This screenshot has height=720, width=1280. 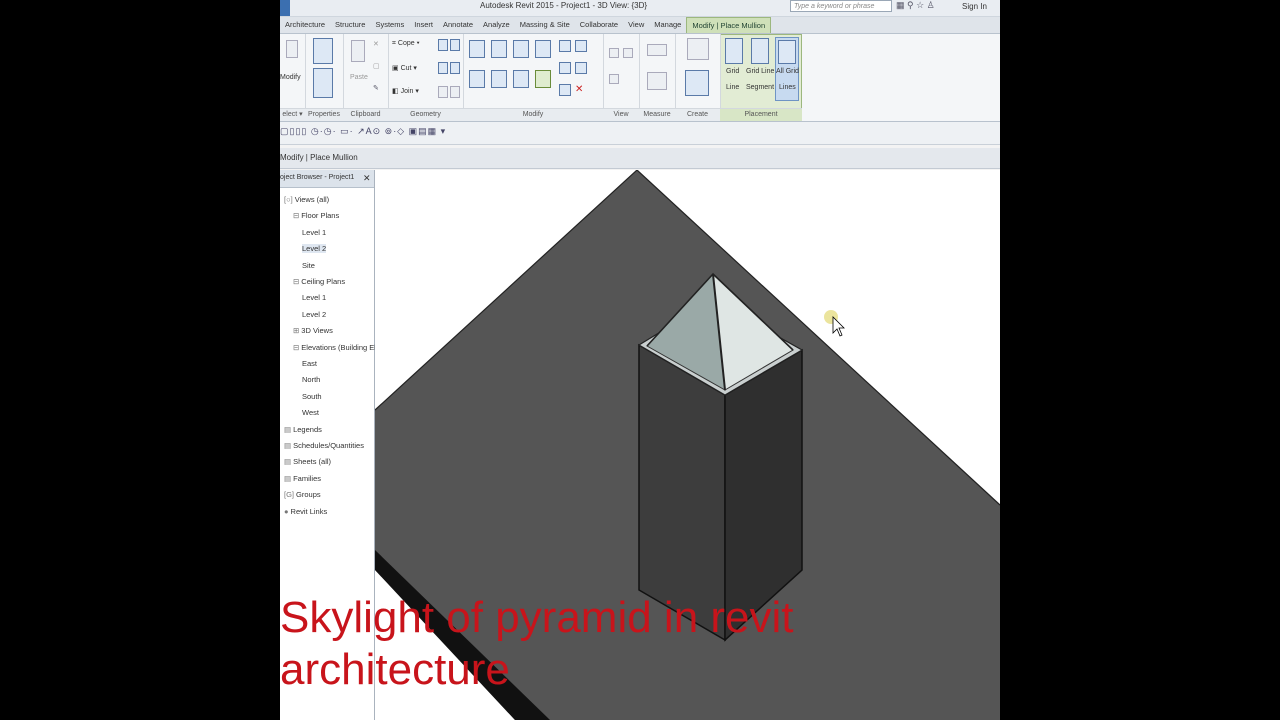 I want to click on sign-in-link: Sign In, so click(x=974, y=6).